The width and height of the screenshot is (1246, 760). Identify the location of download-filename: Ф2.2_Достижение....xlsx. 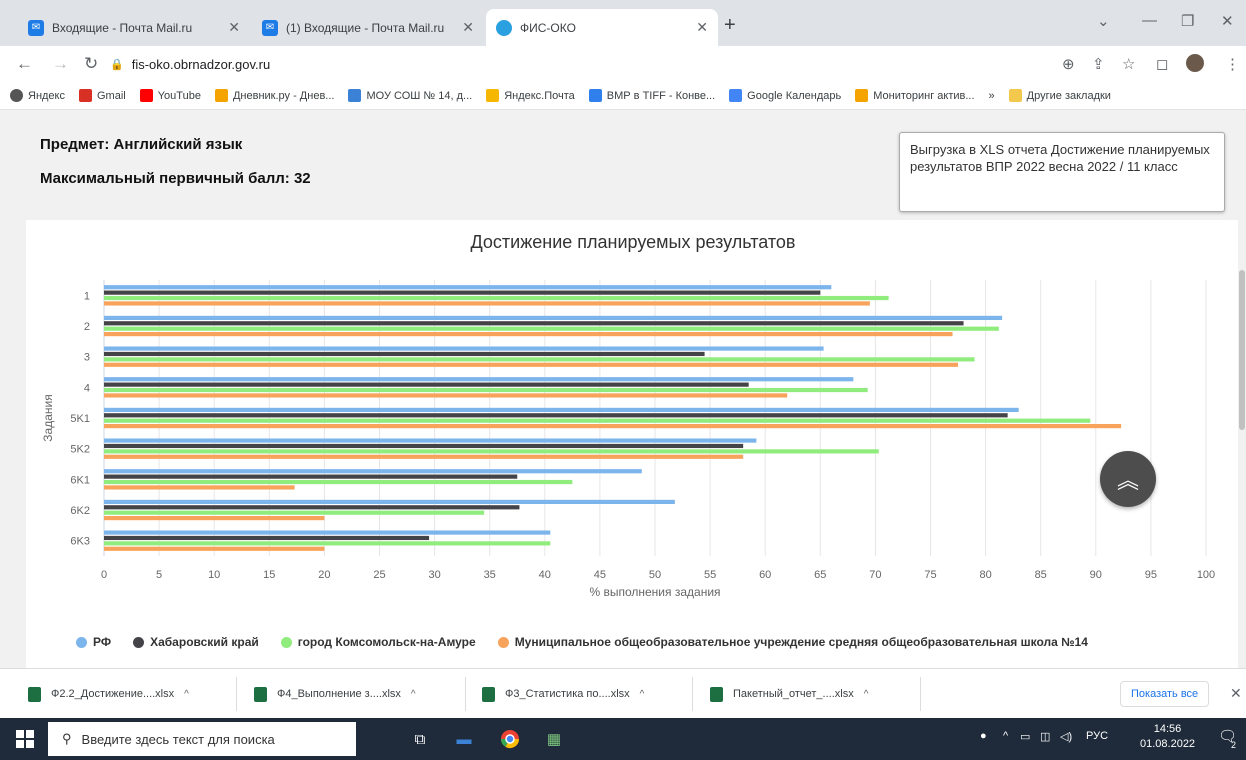
(113, 694).